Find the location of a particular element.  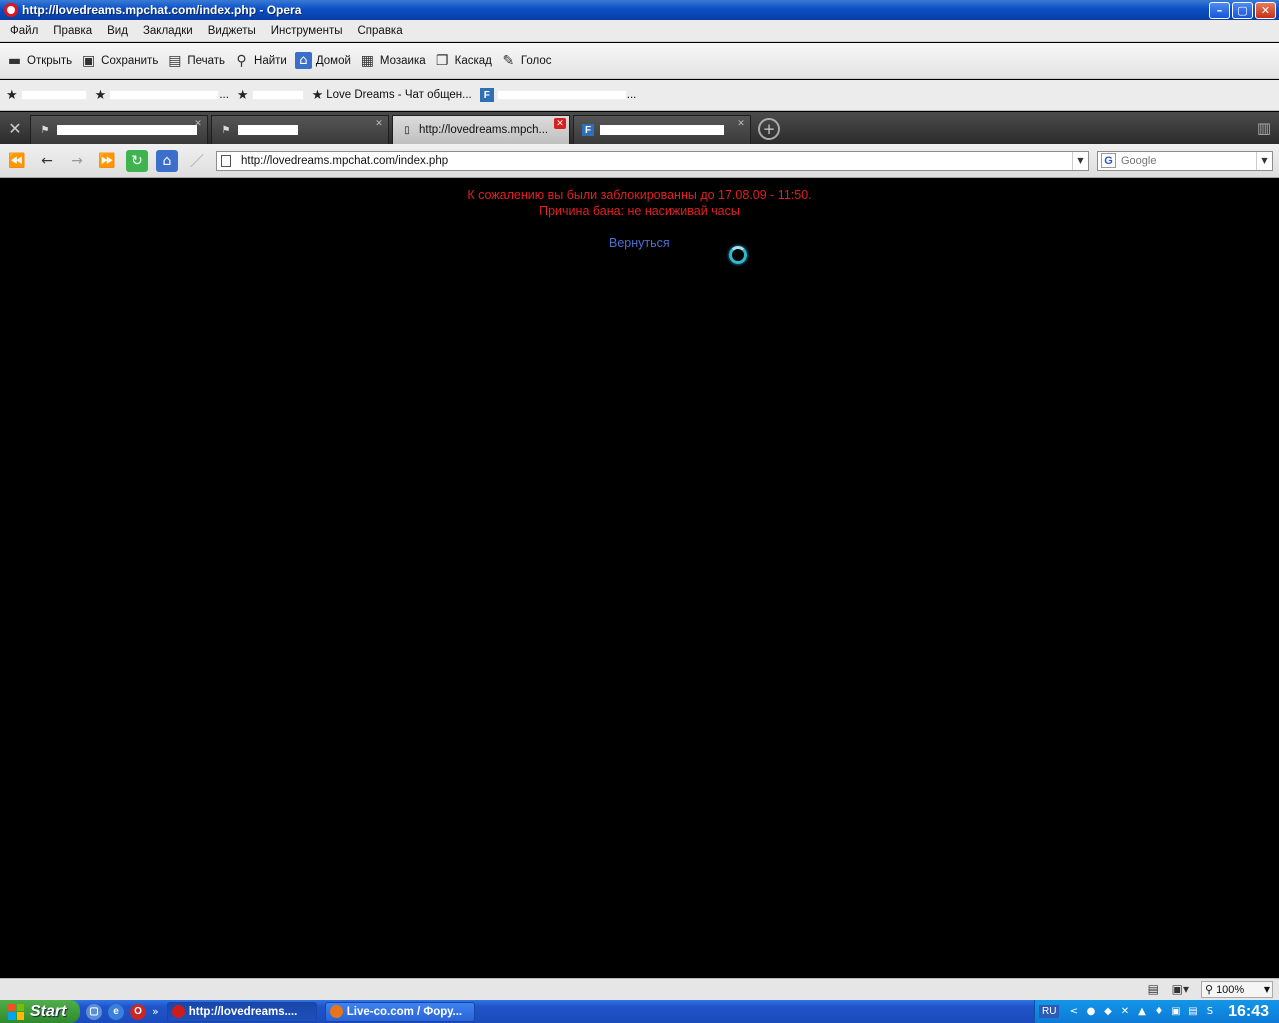

cascade-button: ❐ Каскад is located at coordinates (463, 60).